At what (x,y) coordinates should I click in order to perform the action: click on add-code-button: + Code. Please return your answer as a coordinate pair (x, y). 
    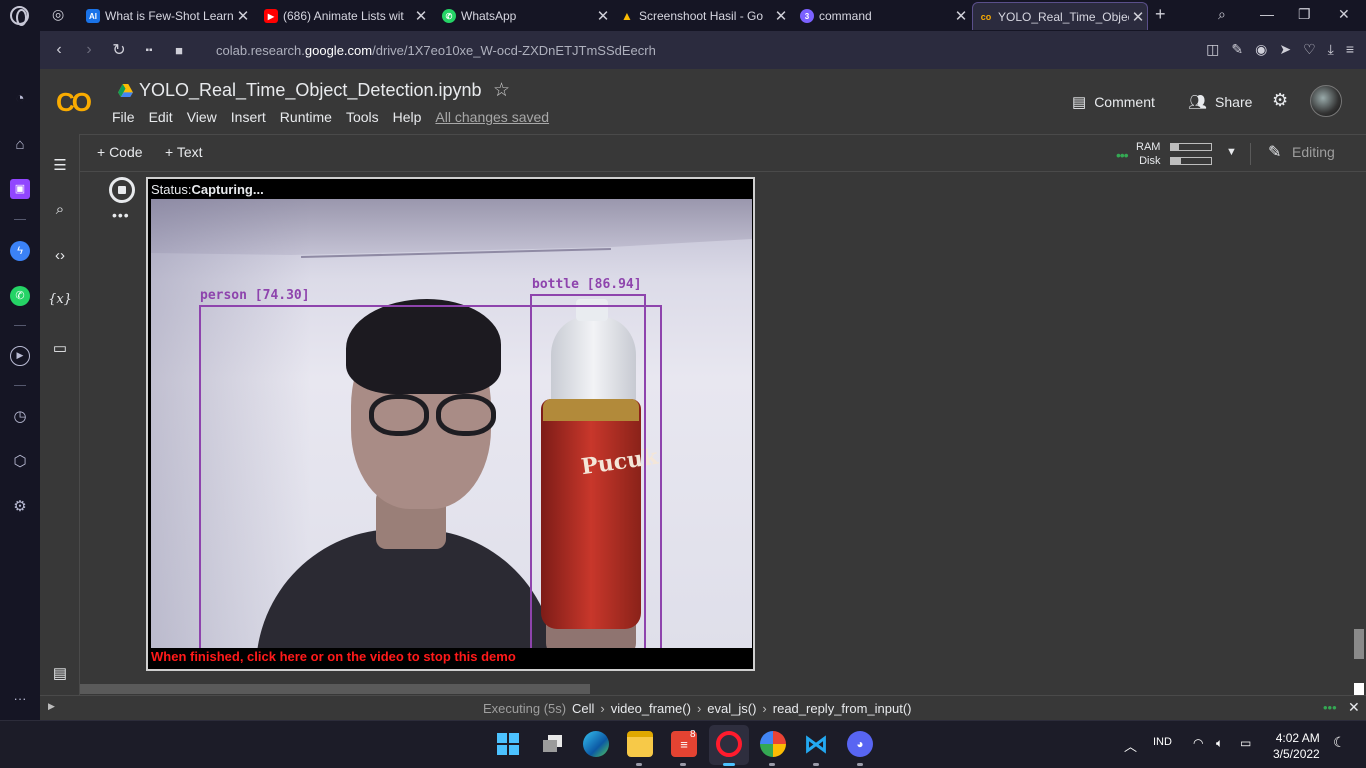
    Looking at the image, I should click on (120, 152).